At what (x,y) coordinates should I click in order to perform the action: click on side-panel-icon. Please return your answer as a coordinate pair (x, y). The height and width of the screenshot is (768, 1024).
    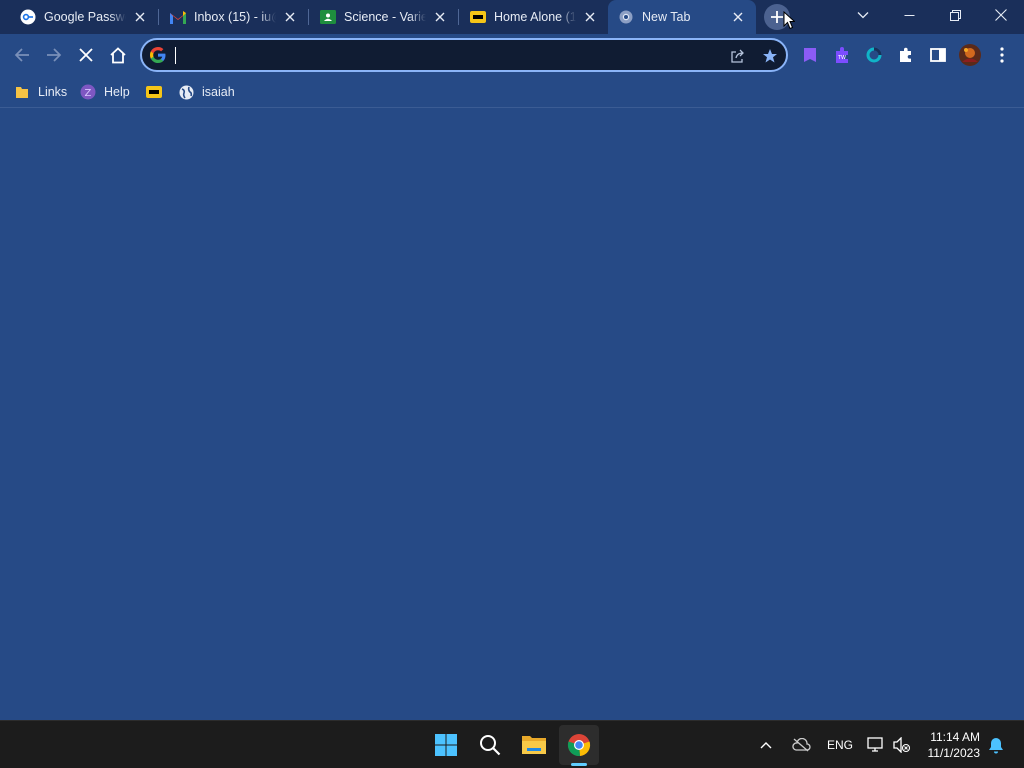
    Looking at the image, I should click on (938, 55).